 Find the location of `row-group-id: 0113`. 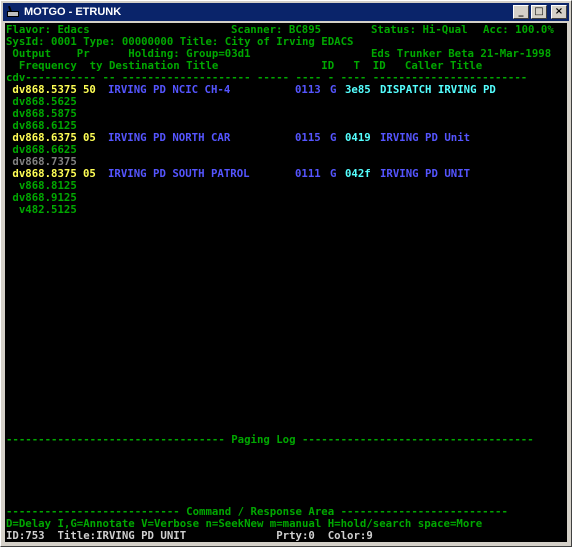

row-group-id: 0113 is located at coordinates (308, 89).